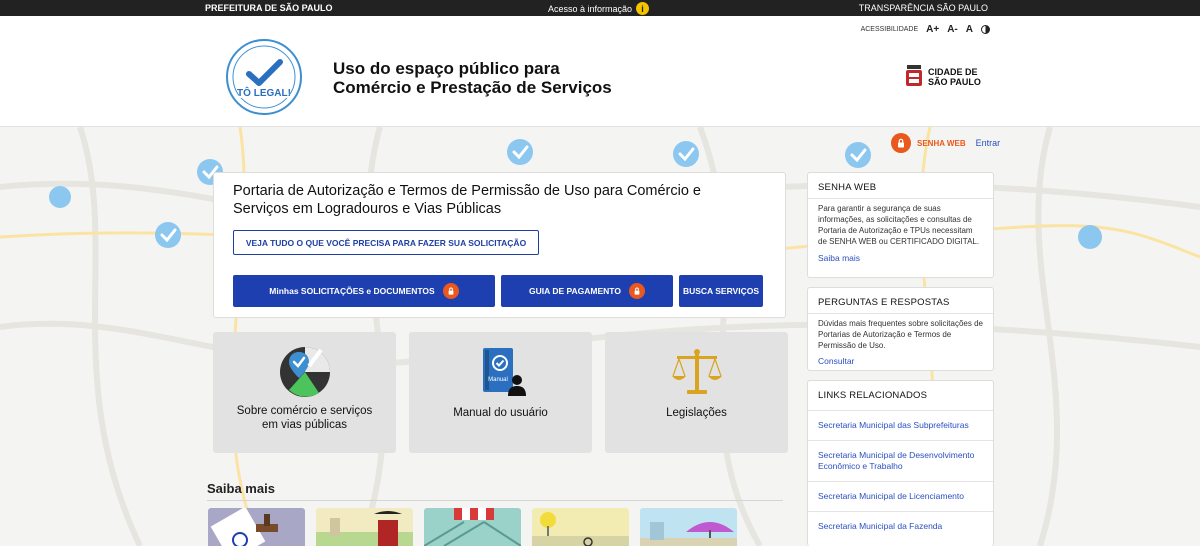  I want to click on saiba-mais-link: Saiba mais, so click(900, 255).